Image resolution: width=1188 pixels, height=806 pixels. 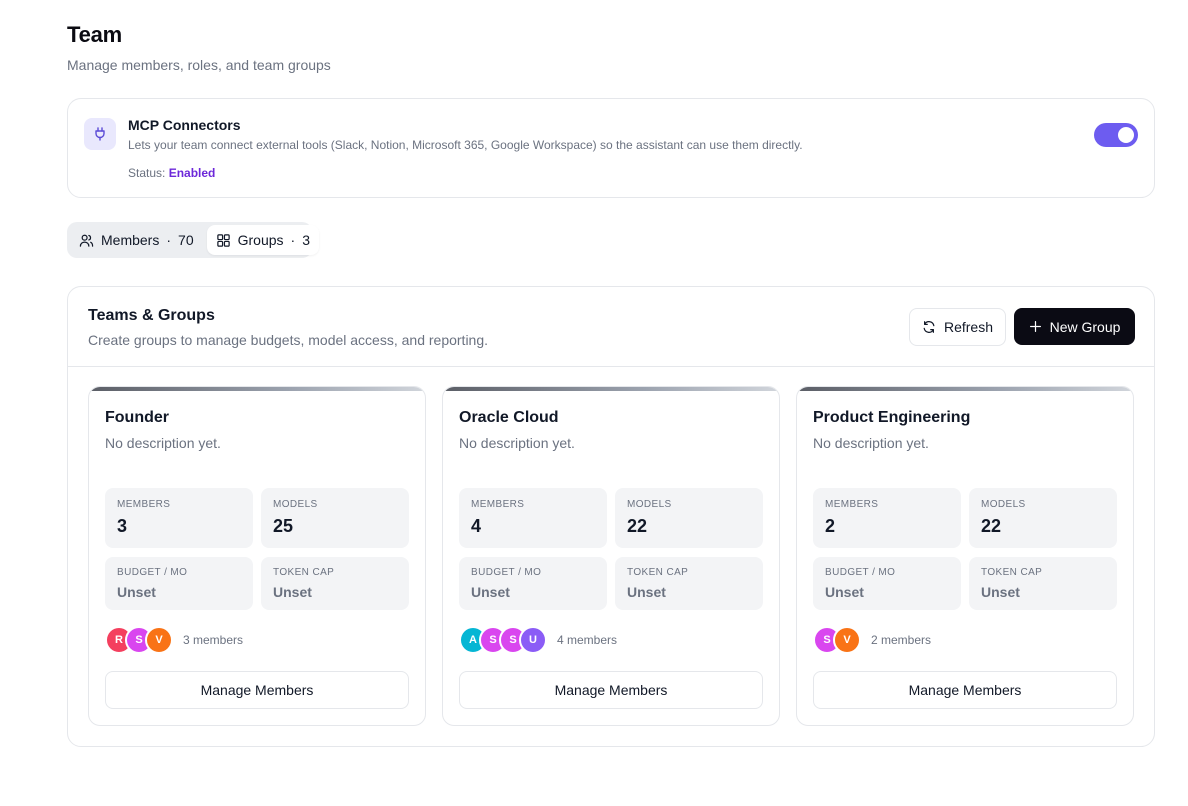 I want to click on toggle-knob, so click(x=1126, y=135).